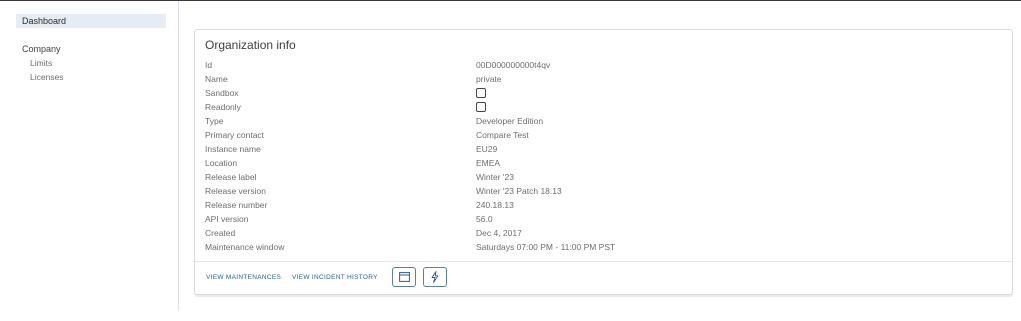 This screenshot has width=1021, height=321. What do you see at coordinates (227, 219) in the screenshot?
I see `info-label: API version` at bounding box center [227, 219].